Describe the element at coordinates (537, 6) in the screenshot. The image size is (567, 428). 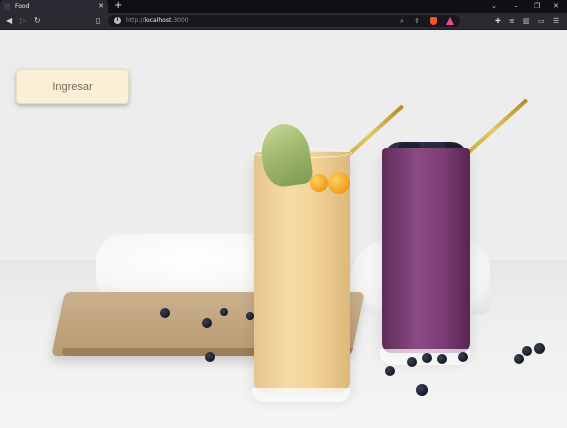
I see `maximize-icon: ❐` at that location.